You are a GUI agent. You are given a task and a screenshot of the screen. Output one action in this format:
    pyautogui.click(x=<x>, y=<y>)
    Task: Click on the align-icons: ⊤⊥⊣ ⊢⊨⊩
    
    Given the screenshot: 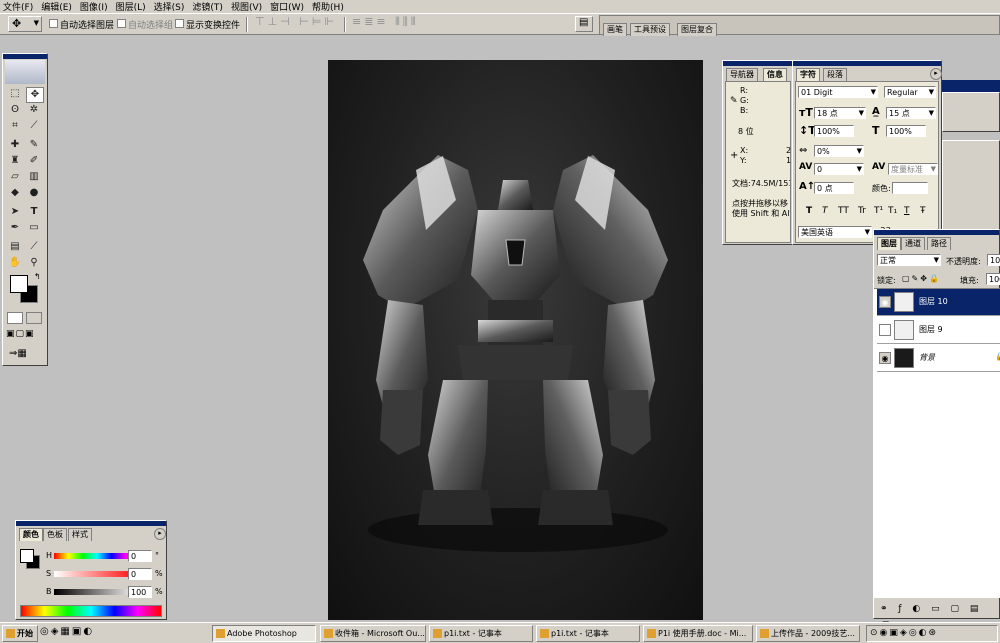 What is the action you would take?
    pyautogui.click(x=296, y=21)
    